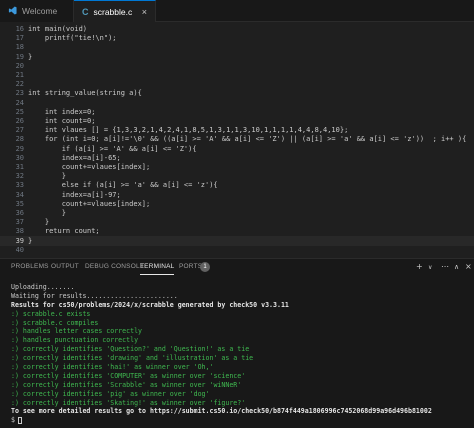  I want to click on tab-scrabble-c: C scrabble.c ×, so click(115, 11).